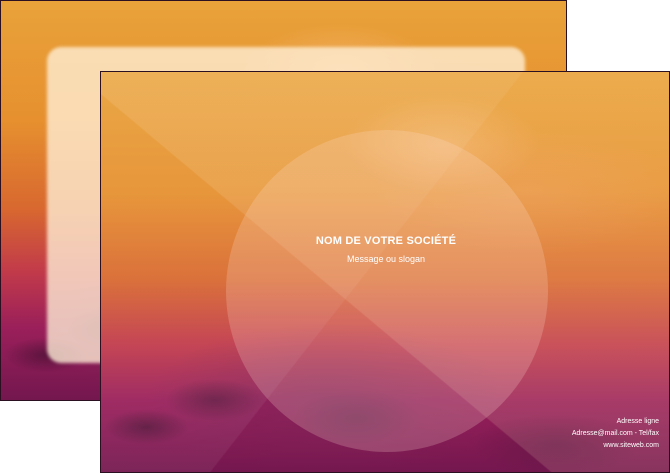  Describe the element at coordinates (386, 241) in the screenshot. I see `company-name: NOM DE VOTRE SOCIÉTÉ` at that location.